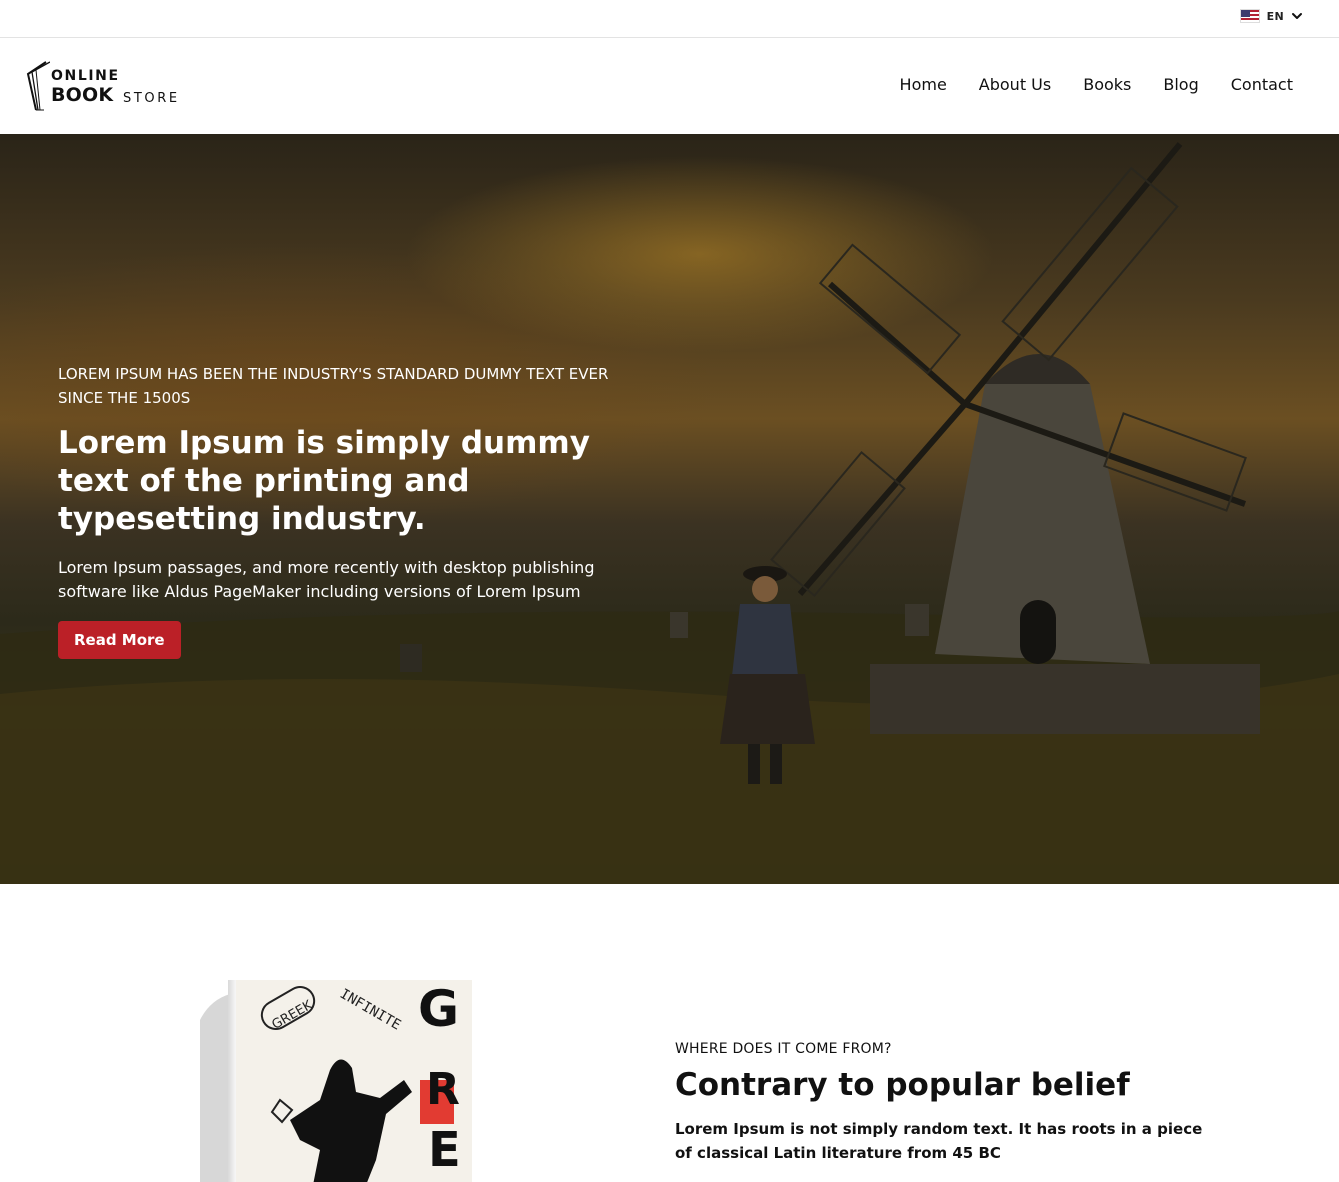 Image resolution: width=1339 pixels, height=1182 pixels. I want to click on chevron-down-icon, so click(1297, 16).